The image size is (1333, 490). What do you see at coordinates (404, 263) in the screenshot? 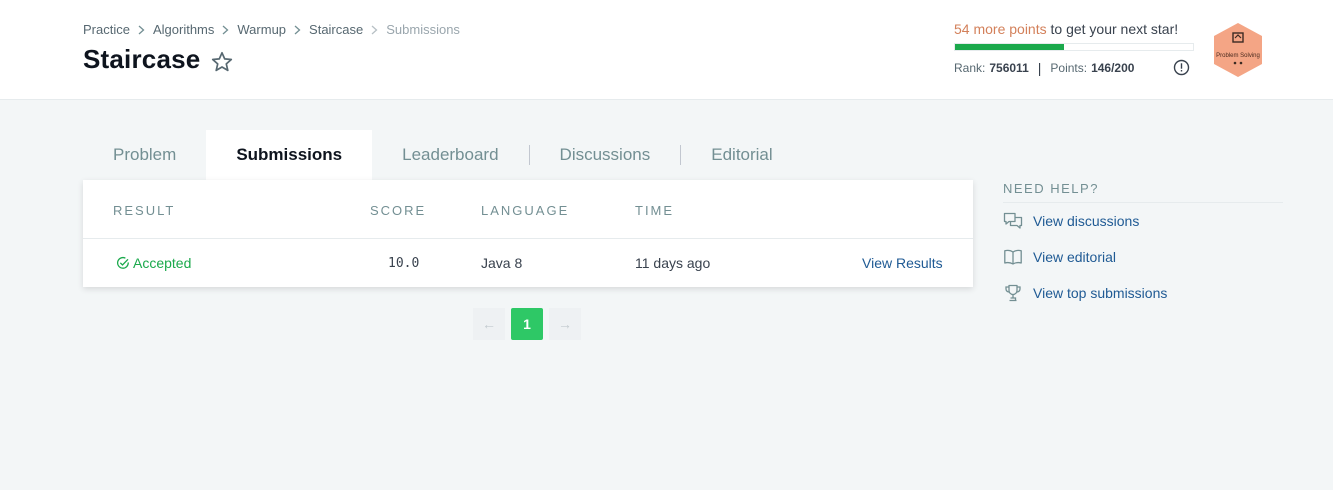
I see `score-value: 10.0` at bounding box center [404, 263].